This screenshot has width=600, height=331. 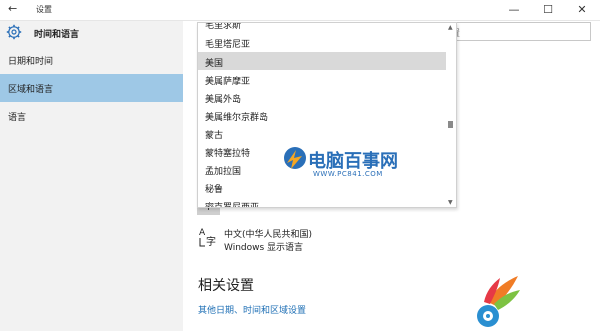 I want to click on scroll-down-icon: ▼, so click(x=450, y=202).